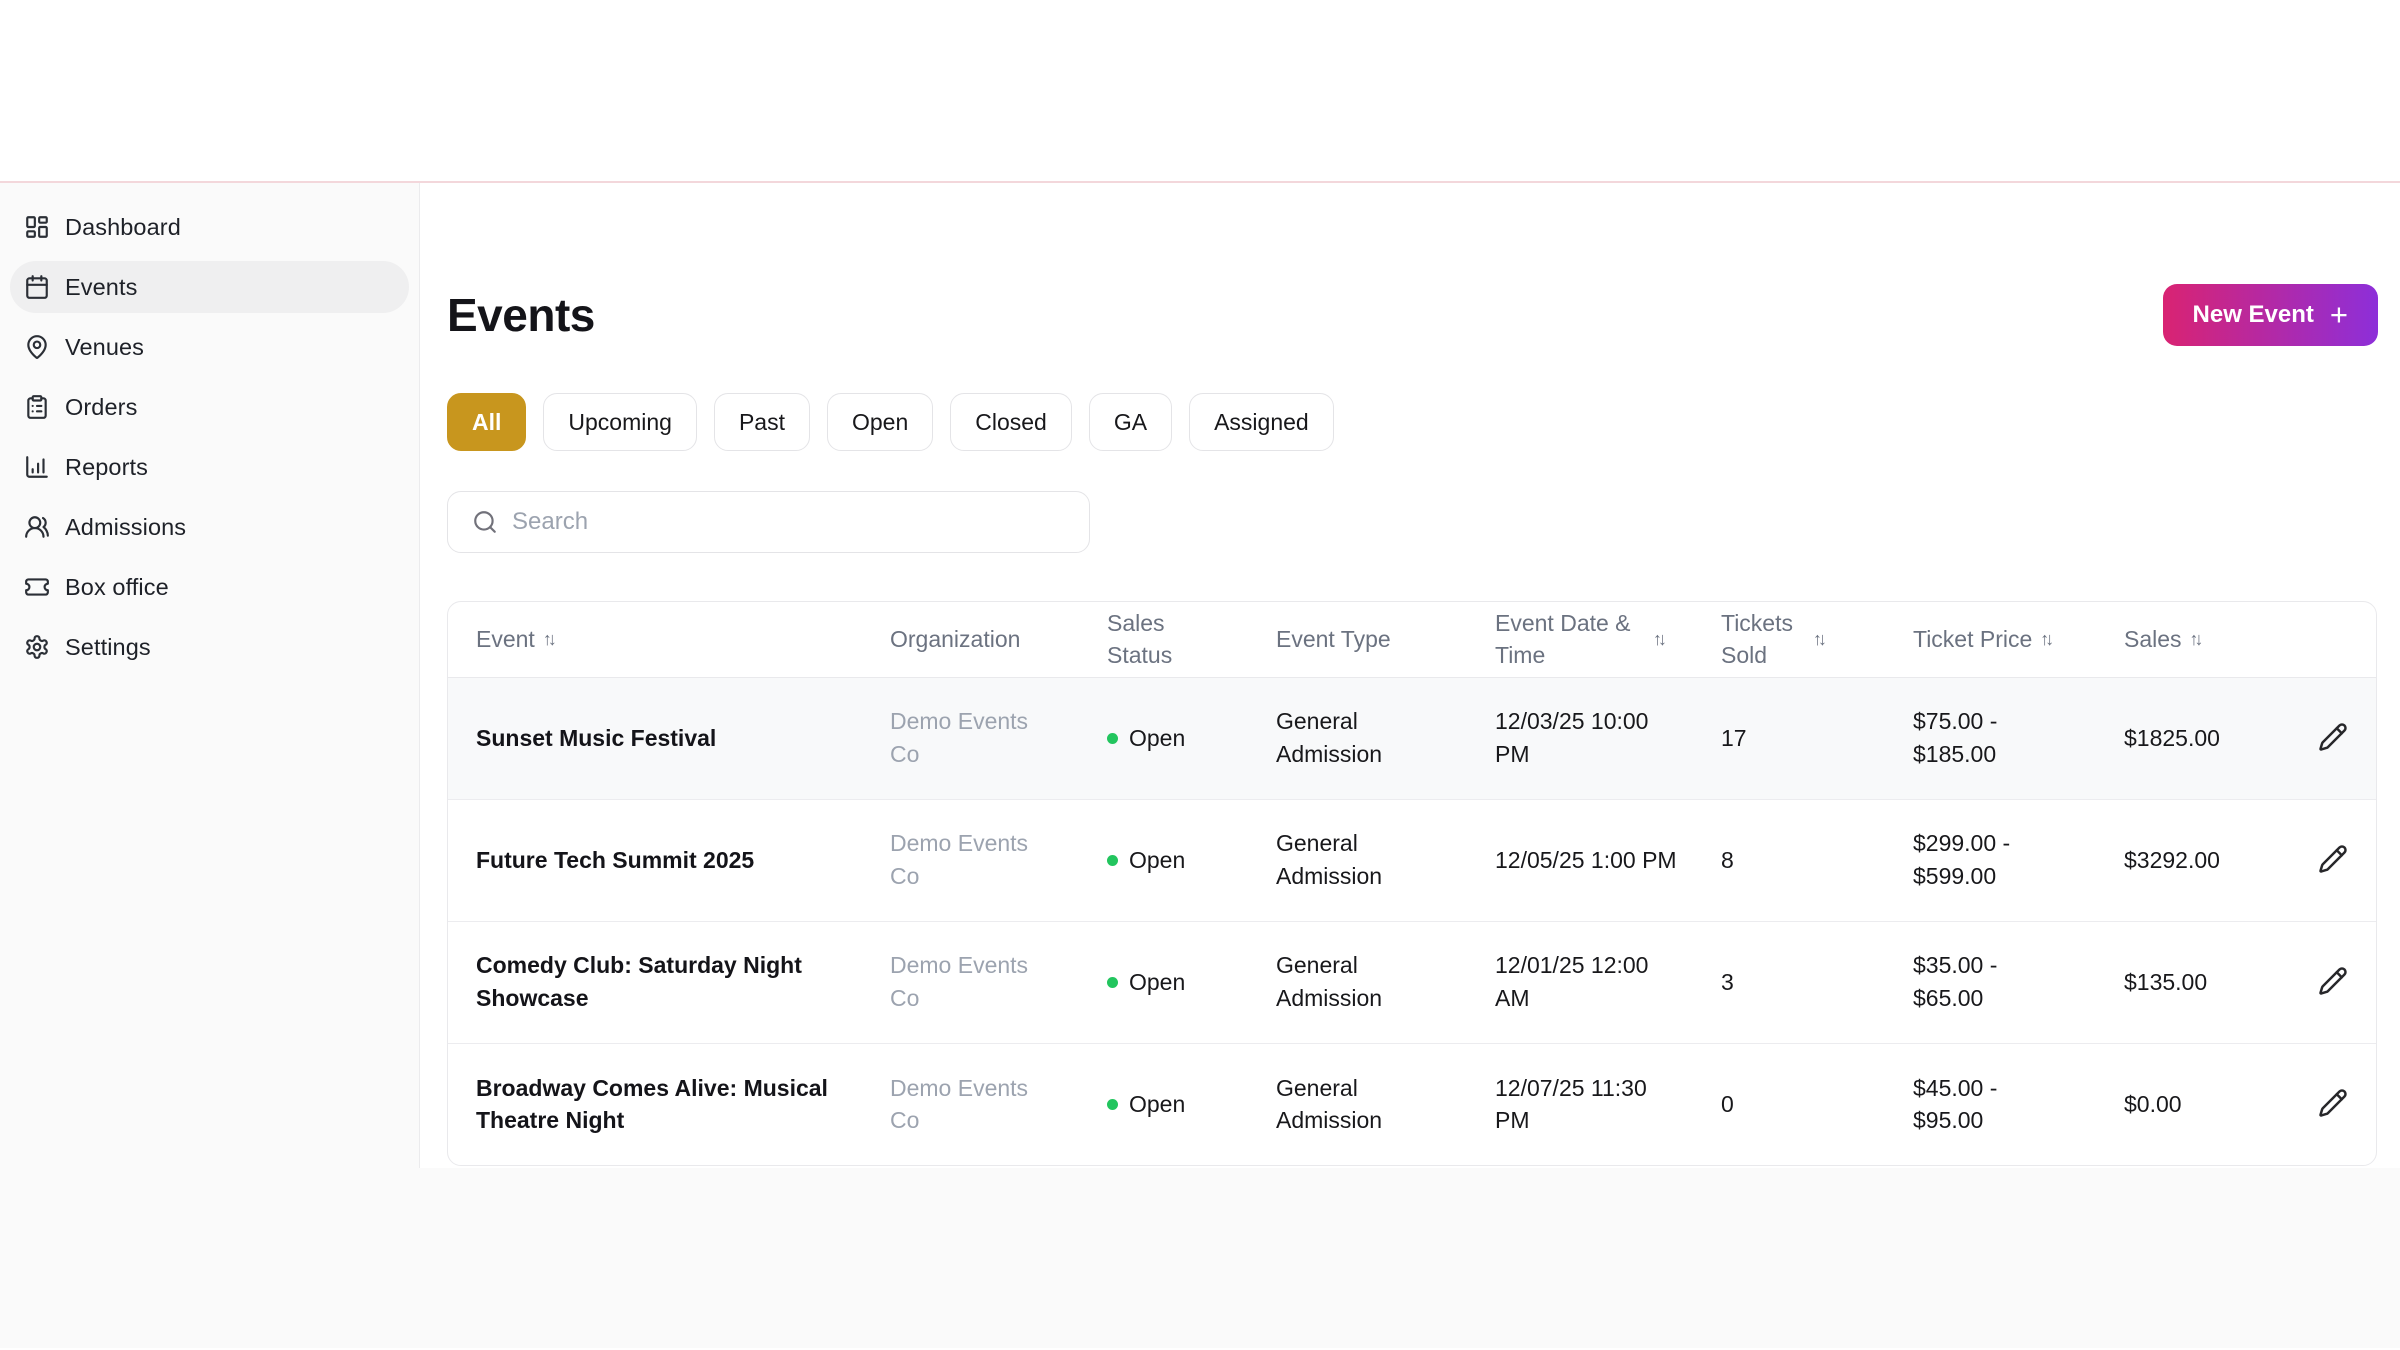 The height and width of the screenshot is (1350, 2400). What do you see at coordinates (37, 467) in the screenshot?
I see `bar-chart-icon` at bounding box center [37, 467].